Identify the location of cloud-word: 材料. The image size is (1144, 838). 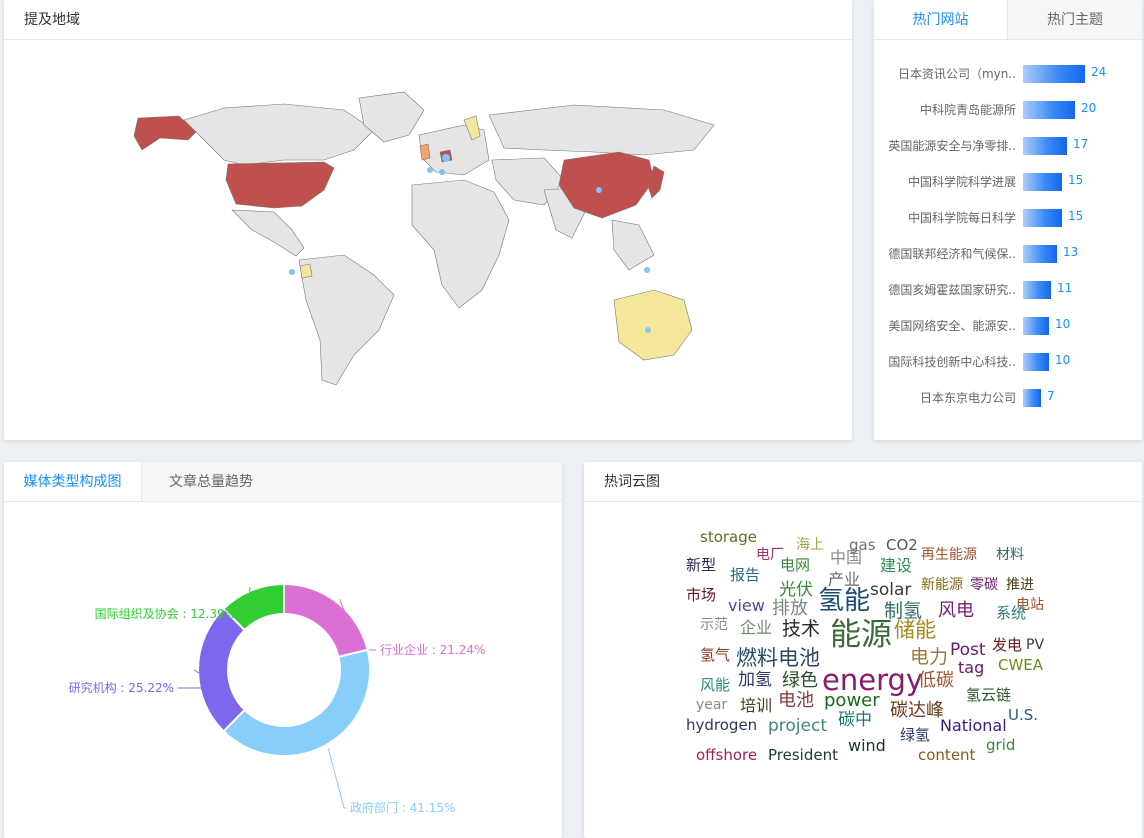
(1010, 555).